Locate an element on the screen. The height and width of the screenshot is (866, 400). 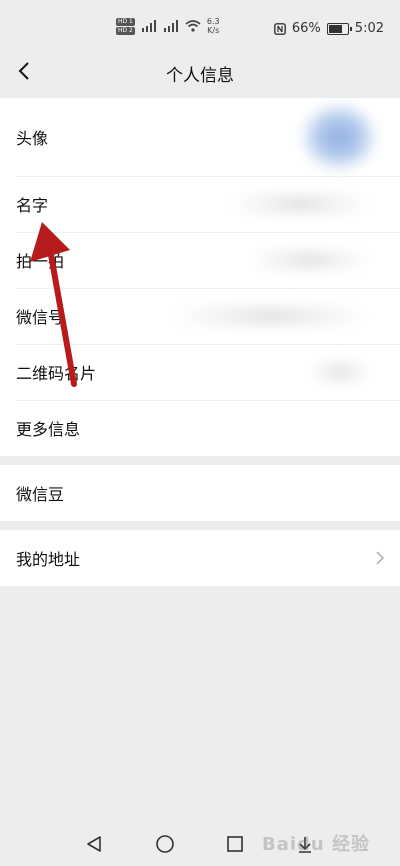
square-recents-icon is located at coordinates (235, 844).